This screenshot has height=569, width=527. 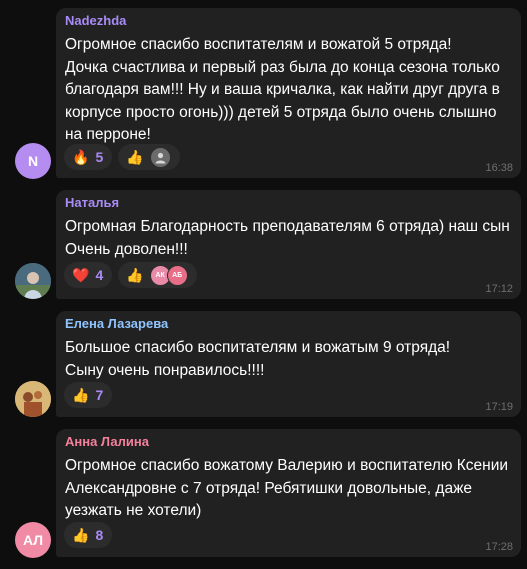 I want to click on reaction-thumbs-up: 👍, so click(x=149, y=157).